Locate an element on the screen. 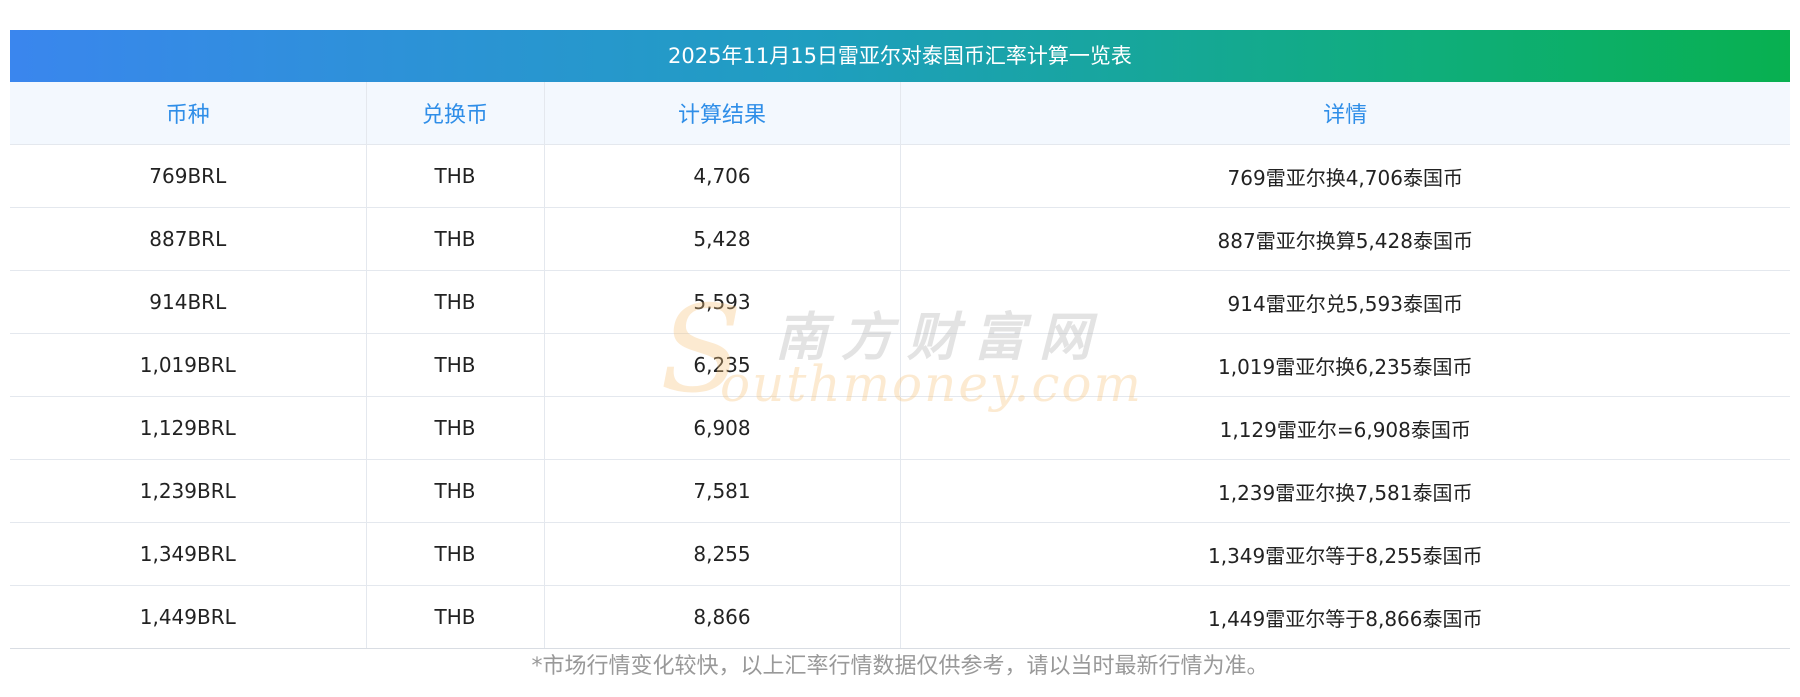 The image size is (1800, 697). cell-detail: 887雷亚尔换算5,428泰国币 is located at coordinates (1344, 239).